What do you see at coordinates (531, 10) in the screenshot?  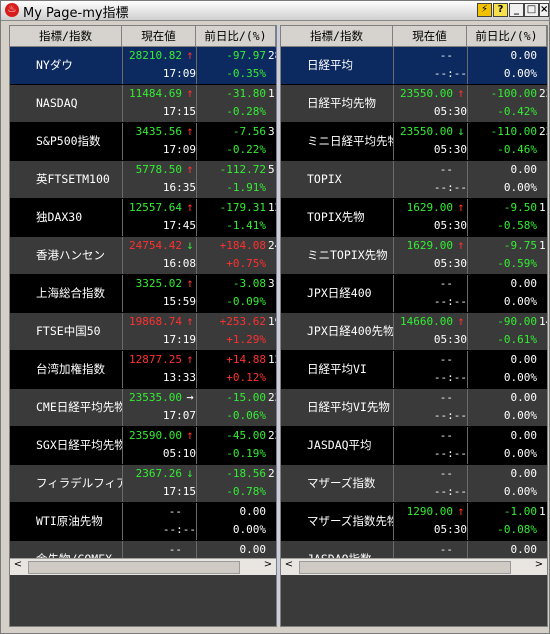 I see `maximize-button: □` at bounding box center [531, 10].